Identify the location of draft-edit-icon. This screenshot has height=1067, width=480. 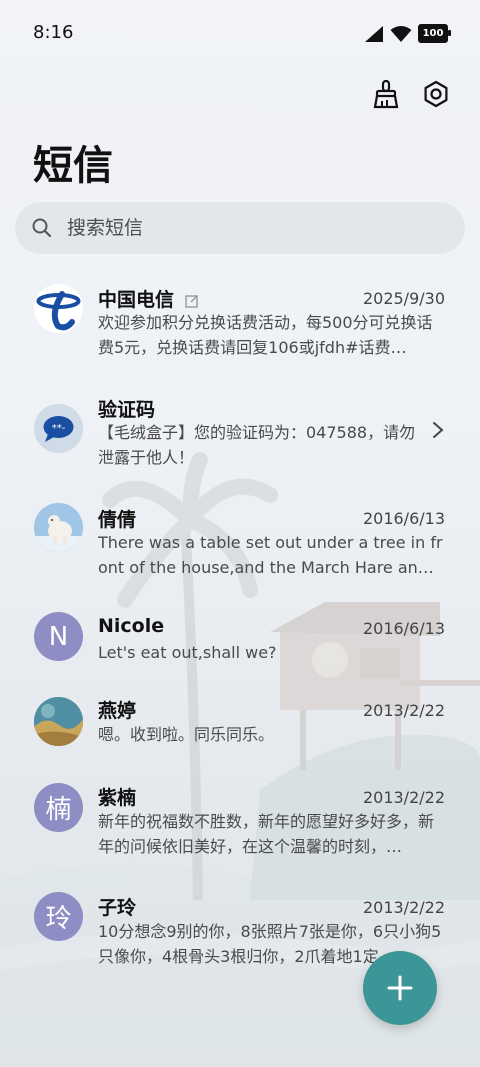
(191, 301).